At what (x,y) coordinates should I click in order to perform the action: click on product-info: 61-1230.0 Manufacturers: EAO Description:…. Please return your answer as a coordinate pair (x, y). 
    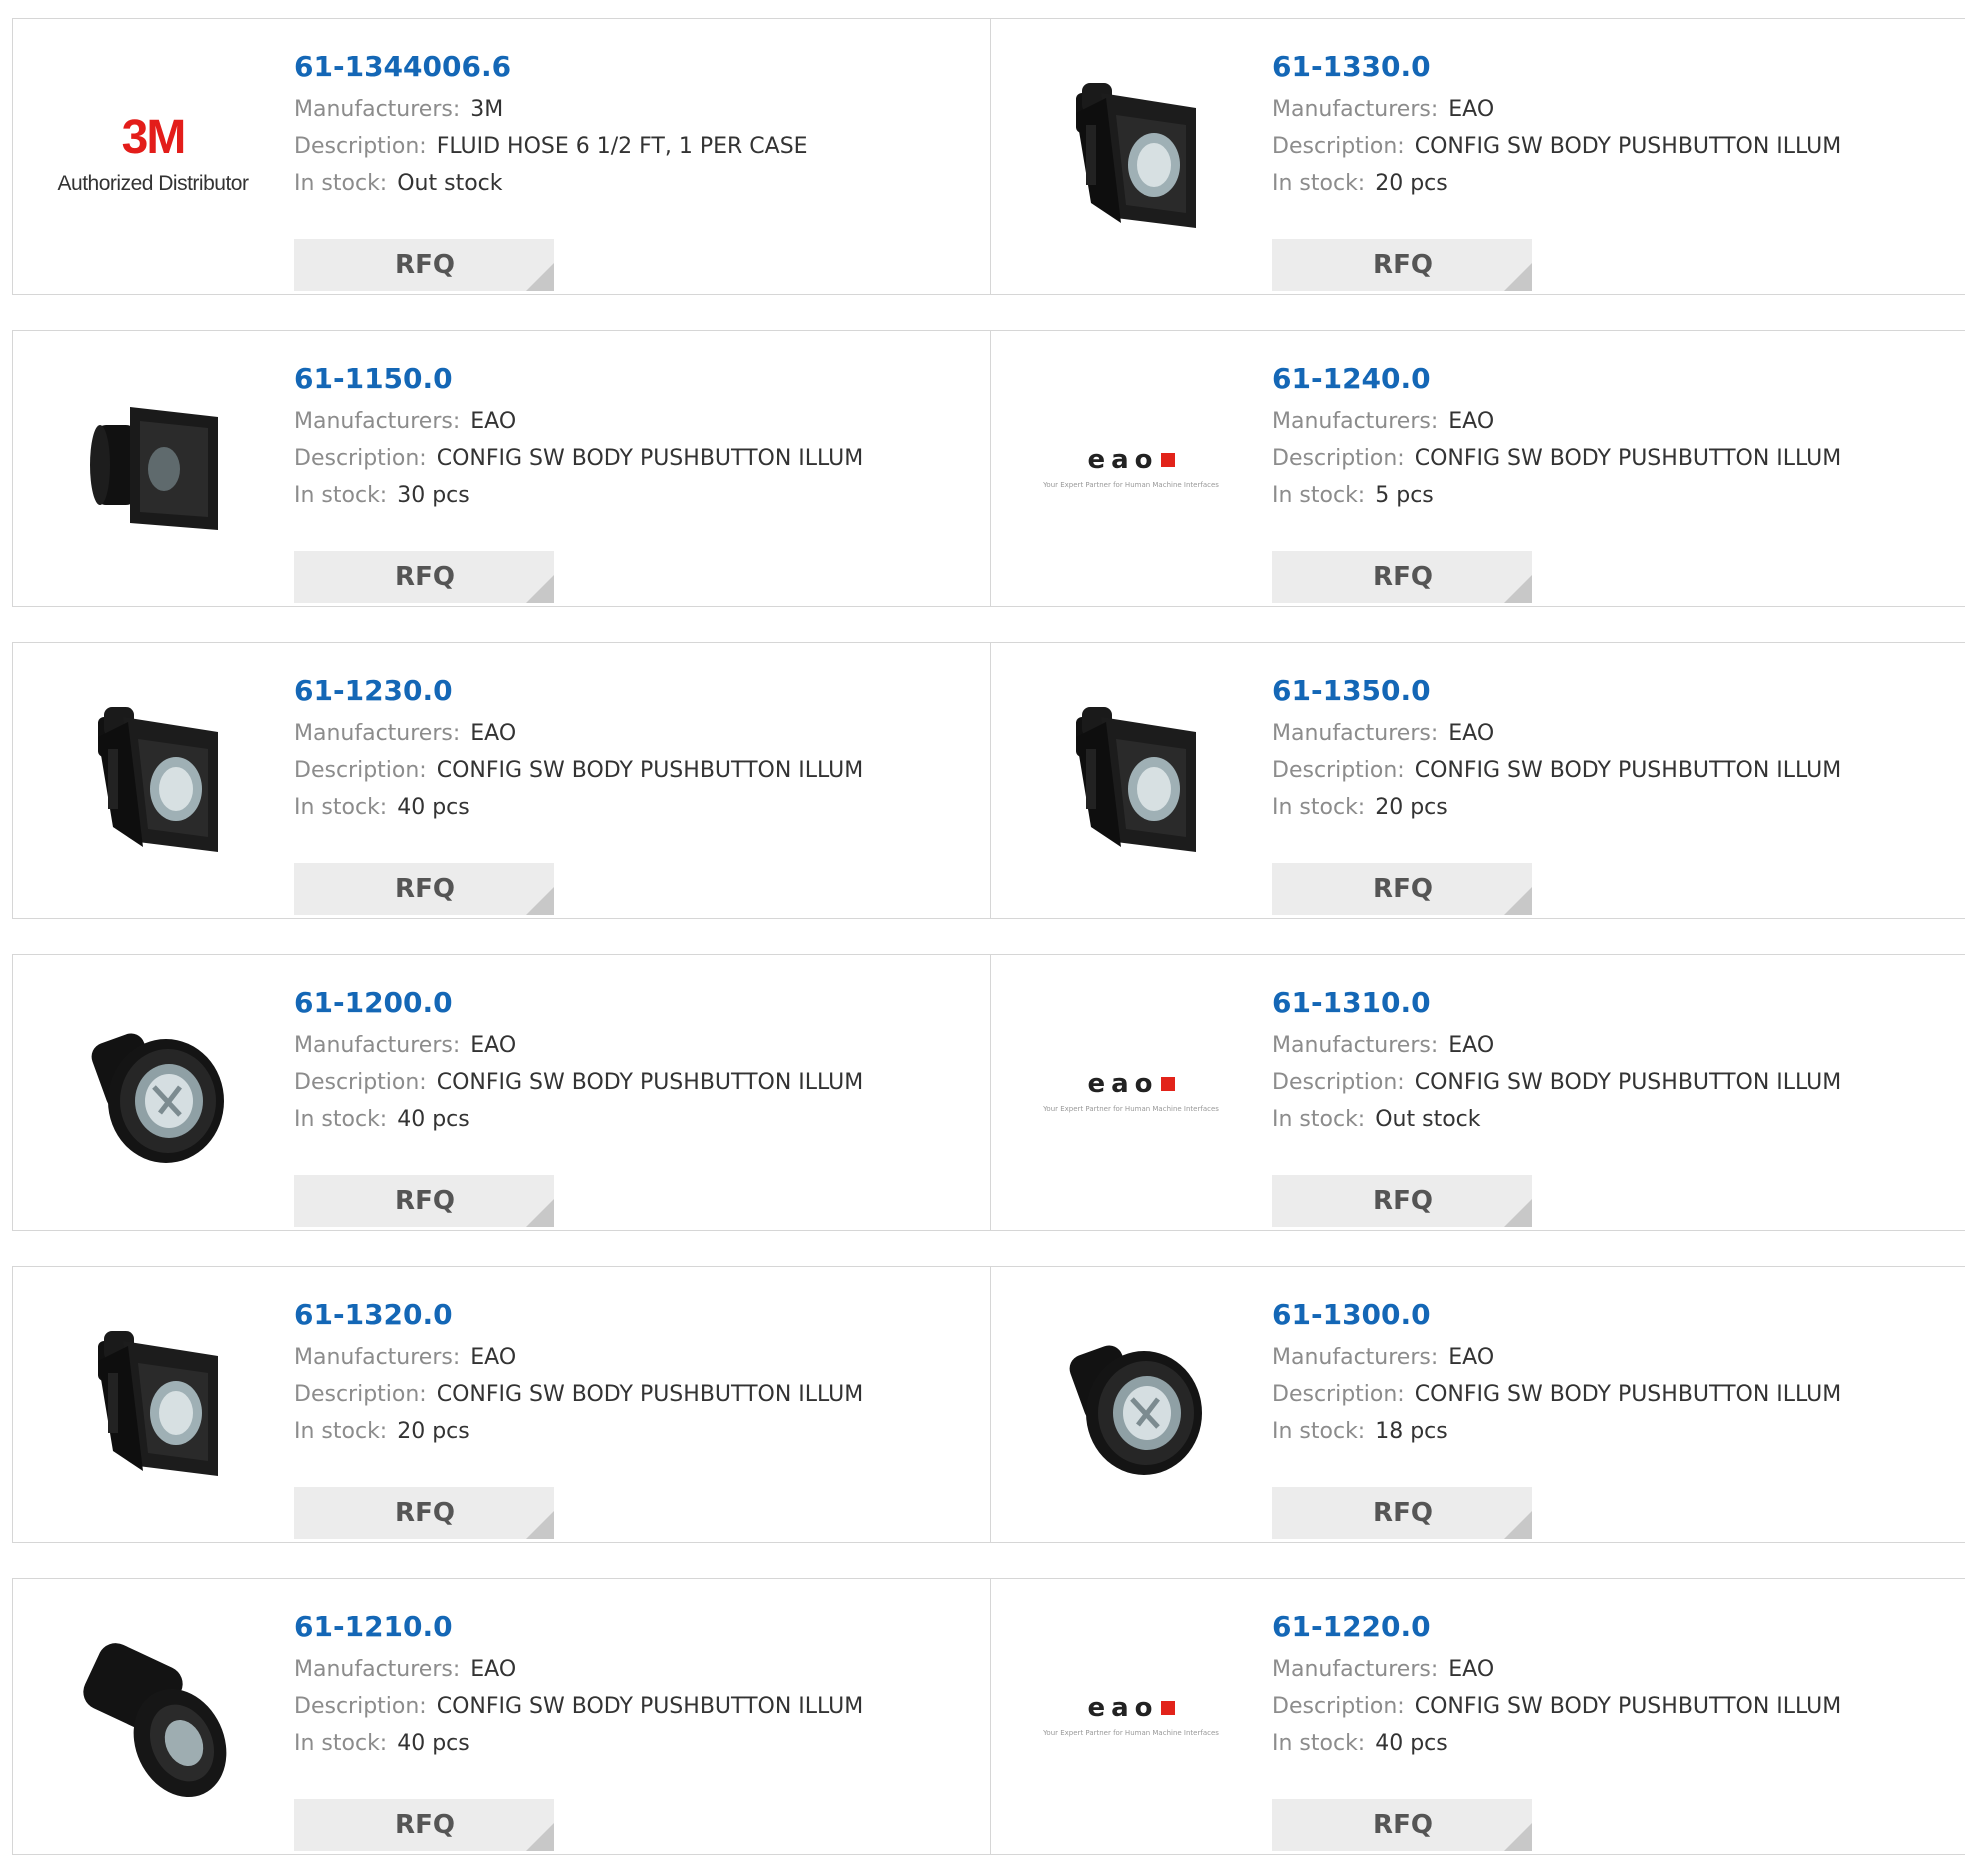
    Looking at the image, I should click on (578, 794).